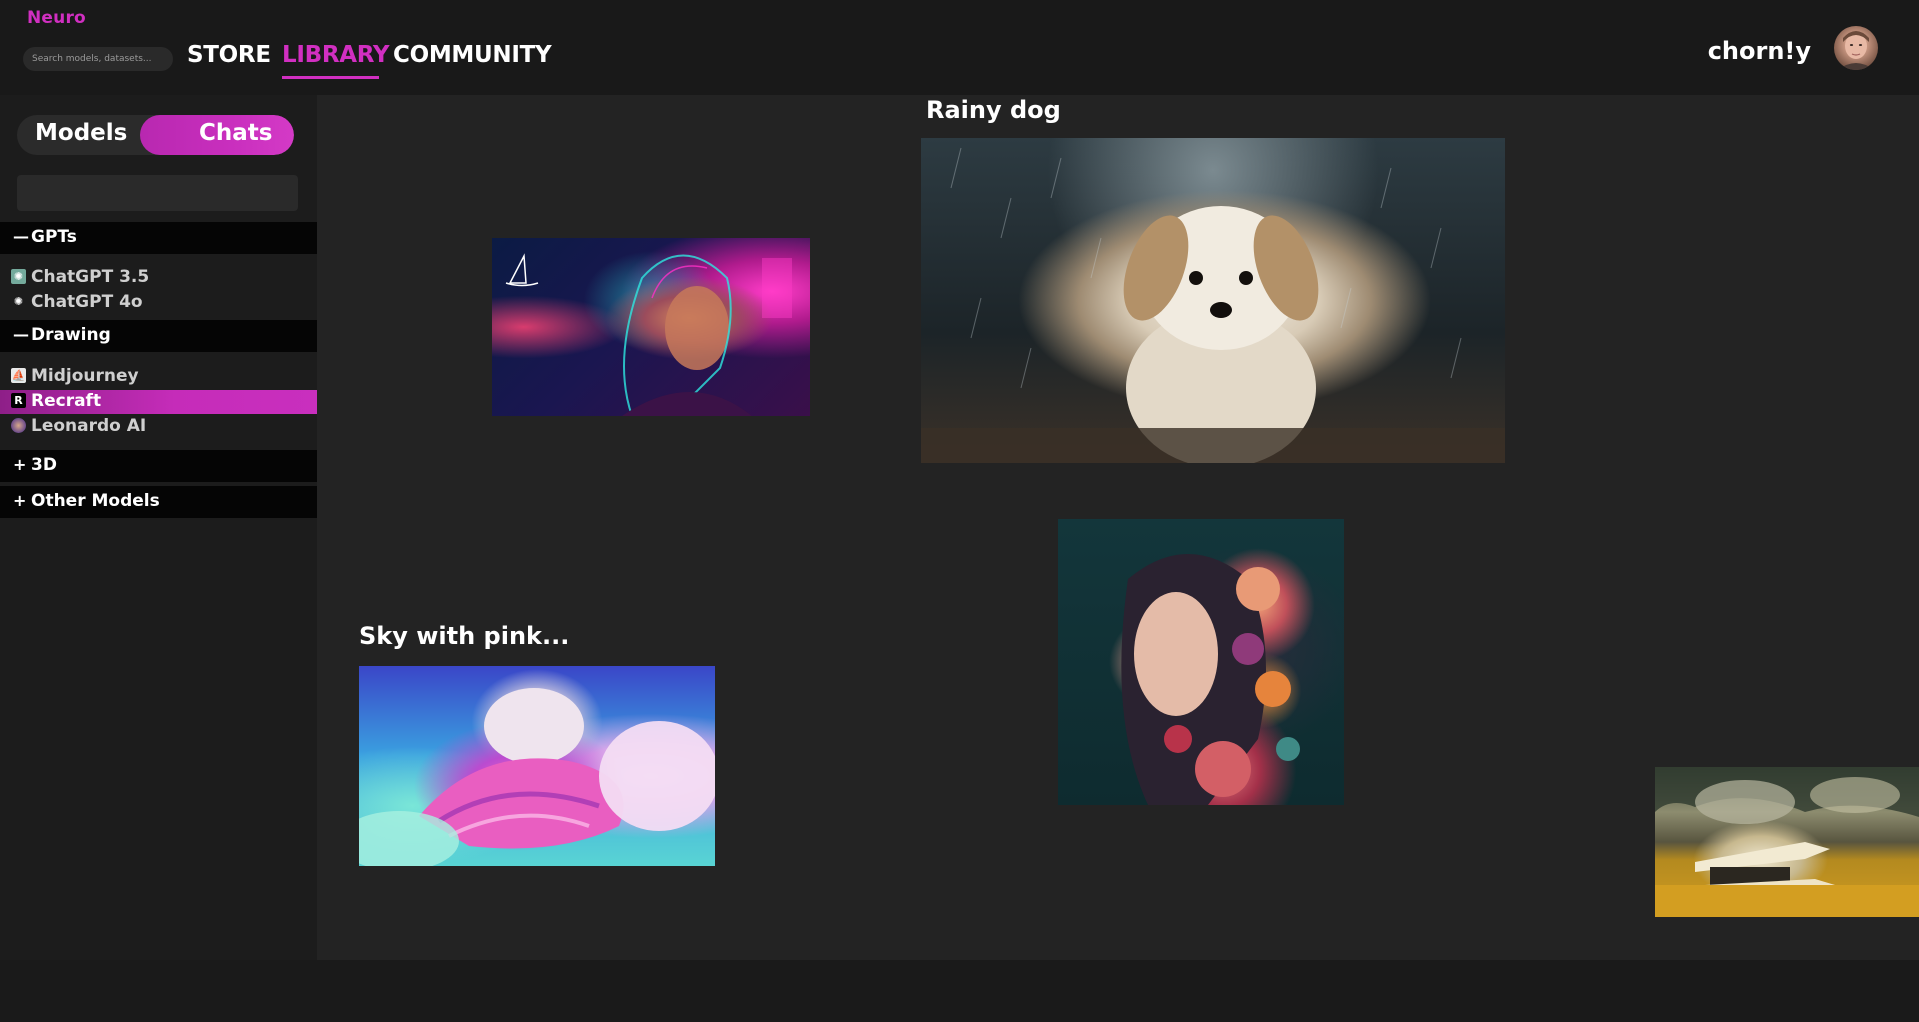 This screenshot has height=1022, width=1919. Describe the element at coordinates (336, 55) in the screenshot. I see `nav-library: LIBRARY` at that location.